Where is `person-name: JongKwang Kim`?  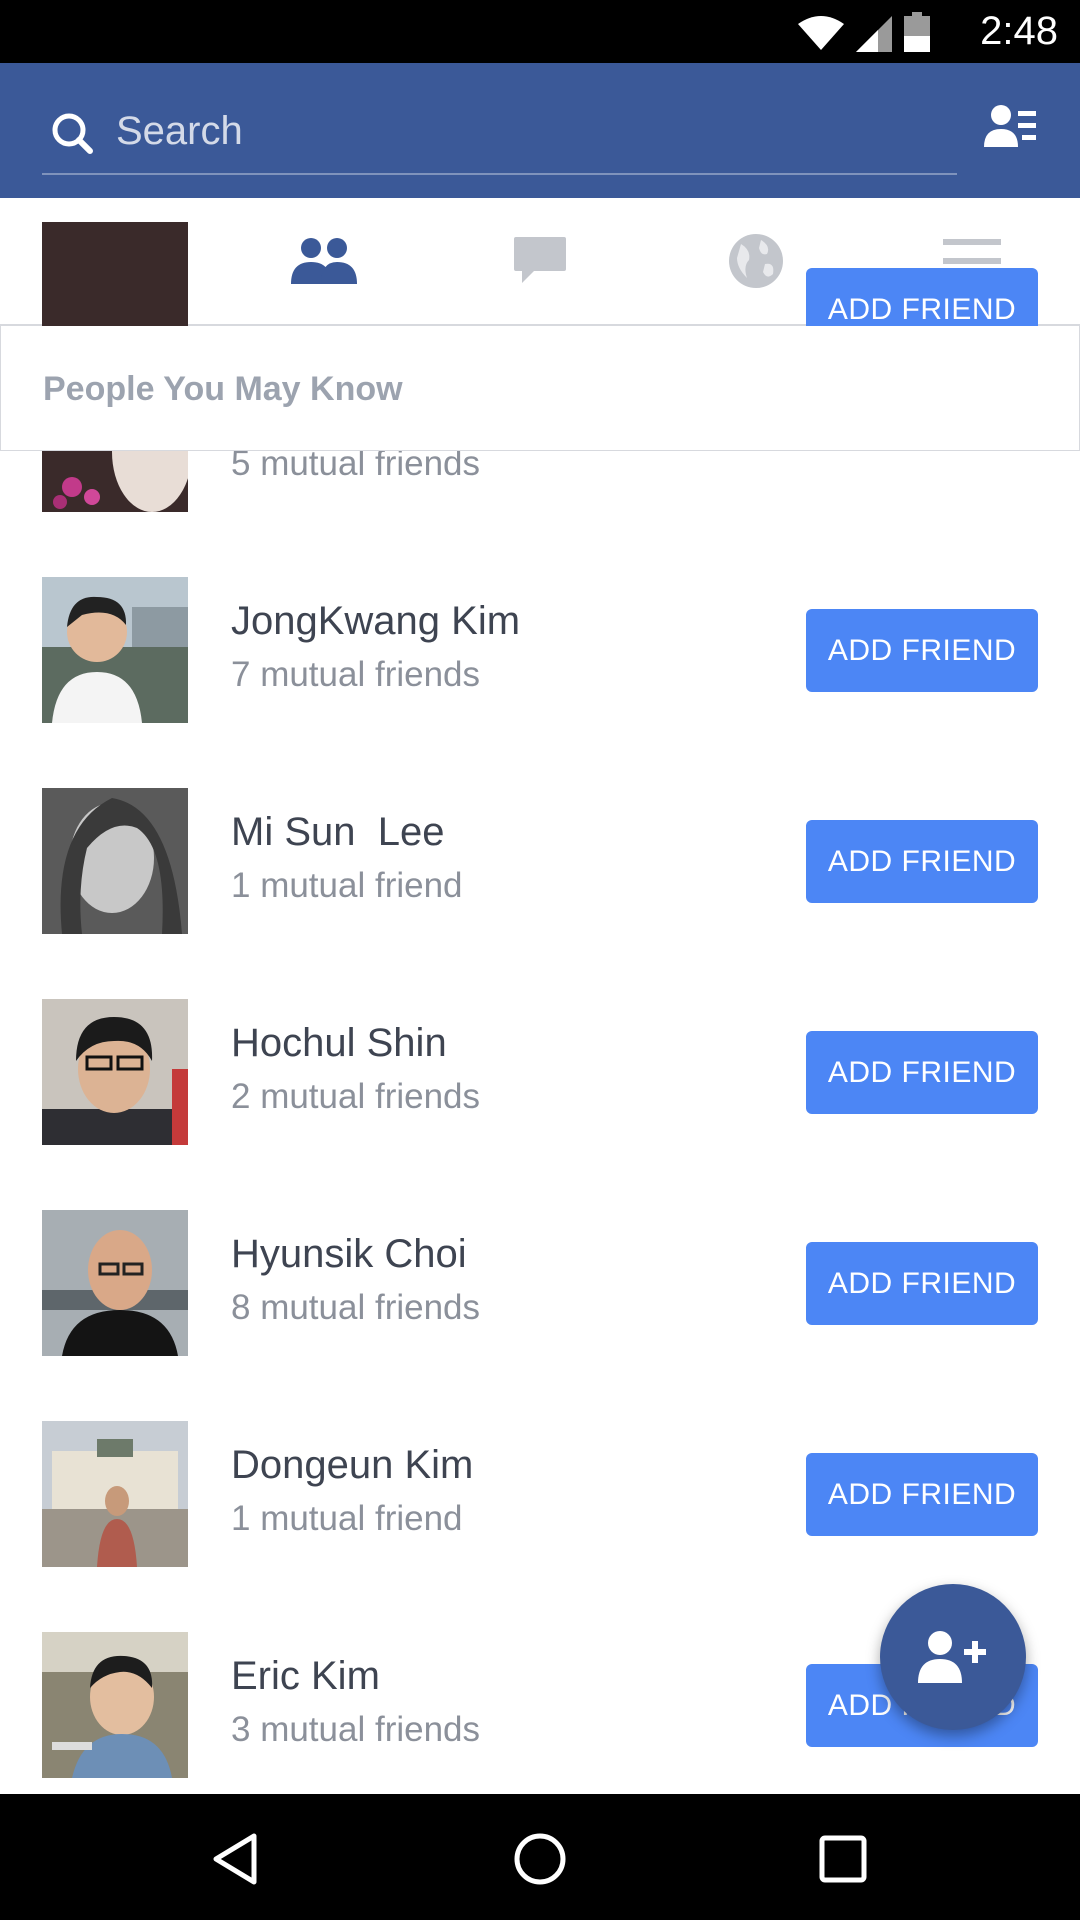
person-name: JongKwang Kim is located at coordinates (375, 621).